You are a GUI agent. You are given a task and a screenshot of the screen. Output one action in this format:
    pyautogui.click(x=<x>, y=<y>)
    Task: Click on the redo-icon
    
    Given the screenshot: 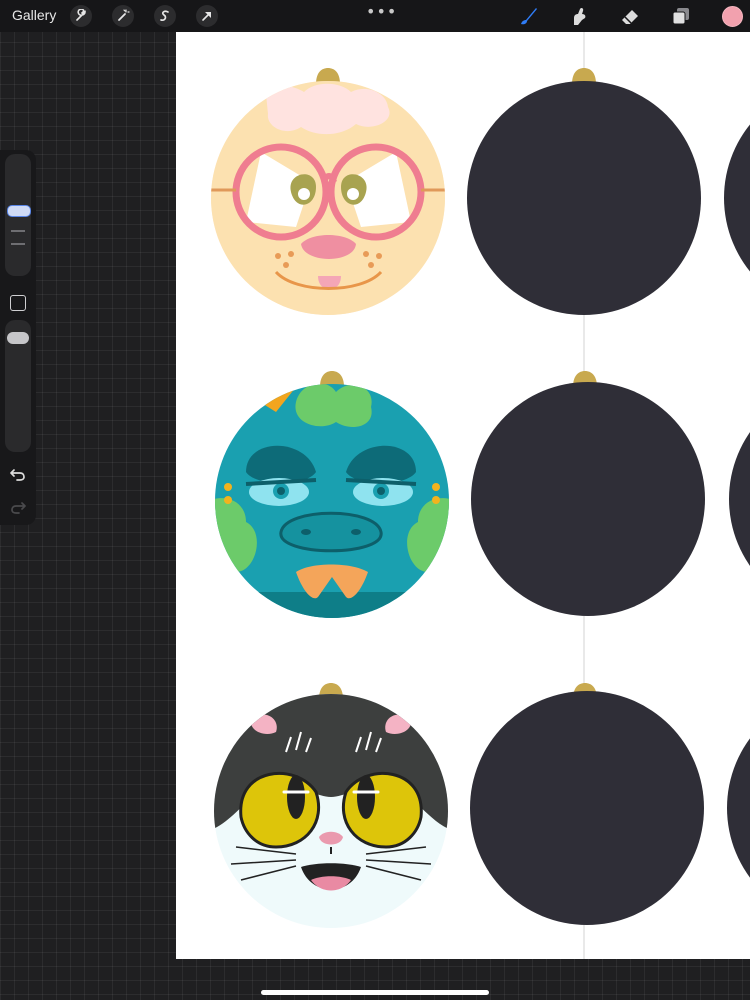 What is the action you would take?
    pyautogui.click(x=18, y=508)
    